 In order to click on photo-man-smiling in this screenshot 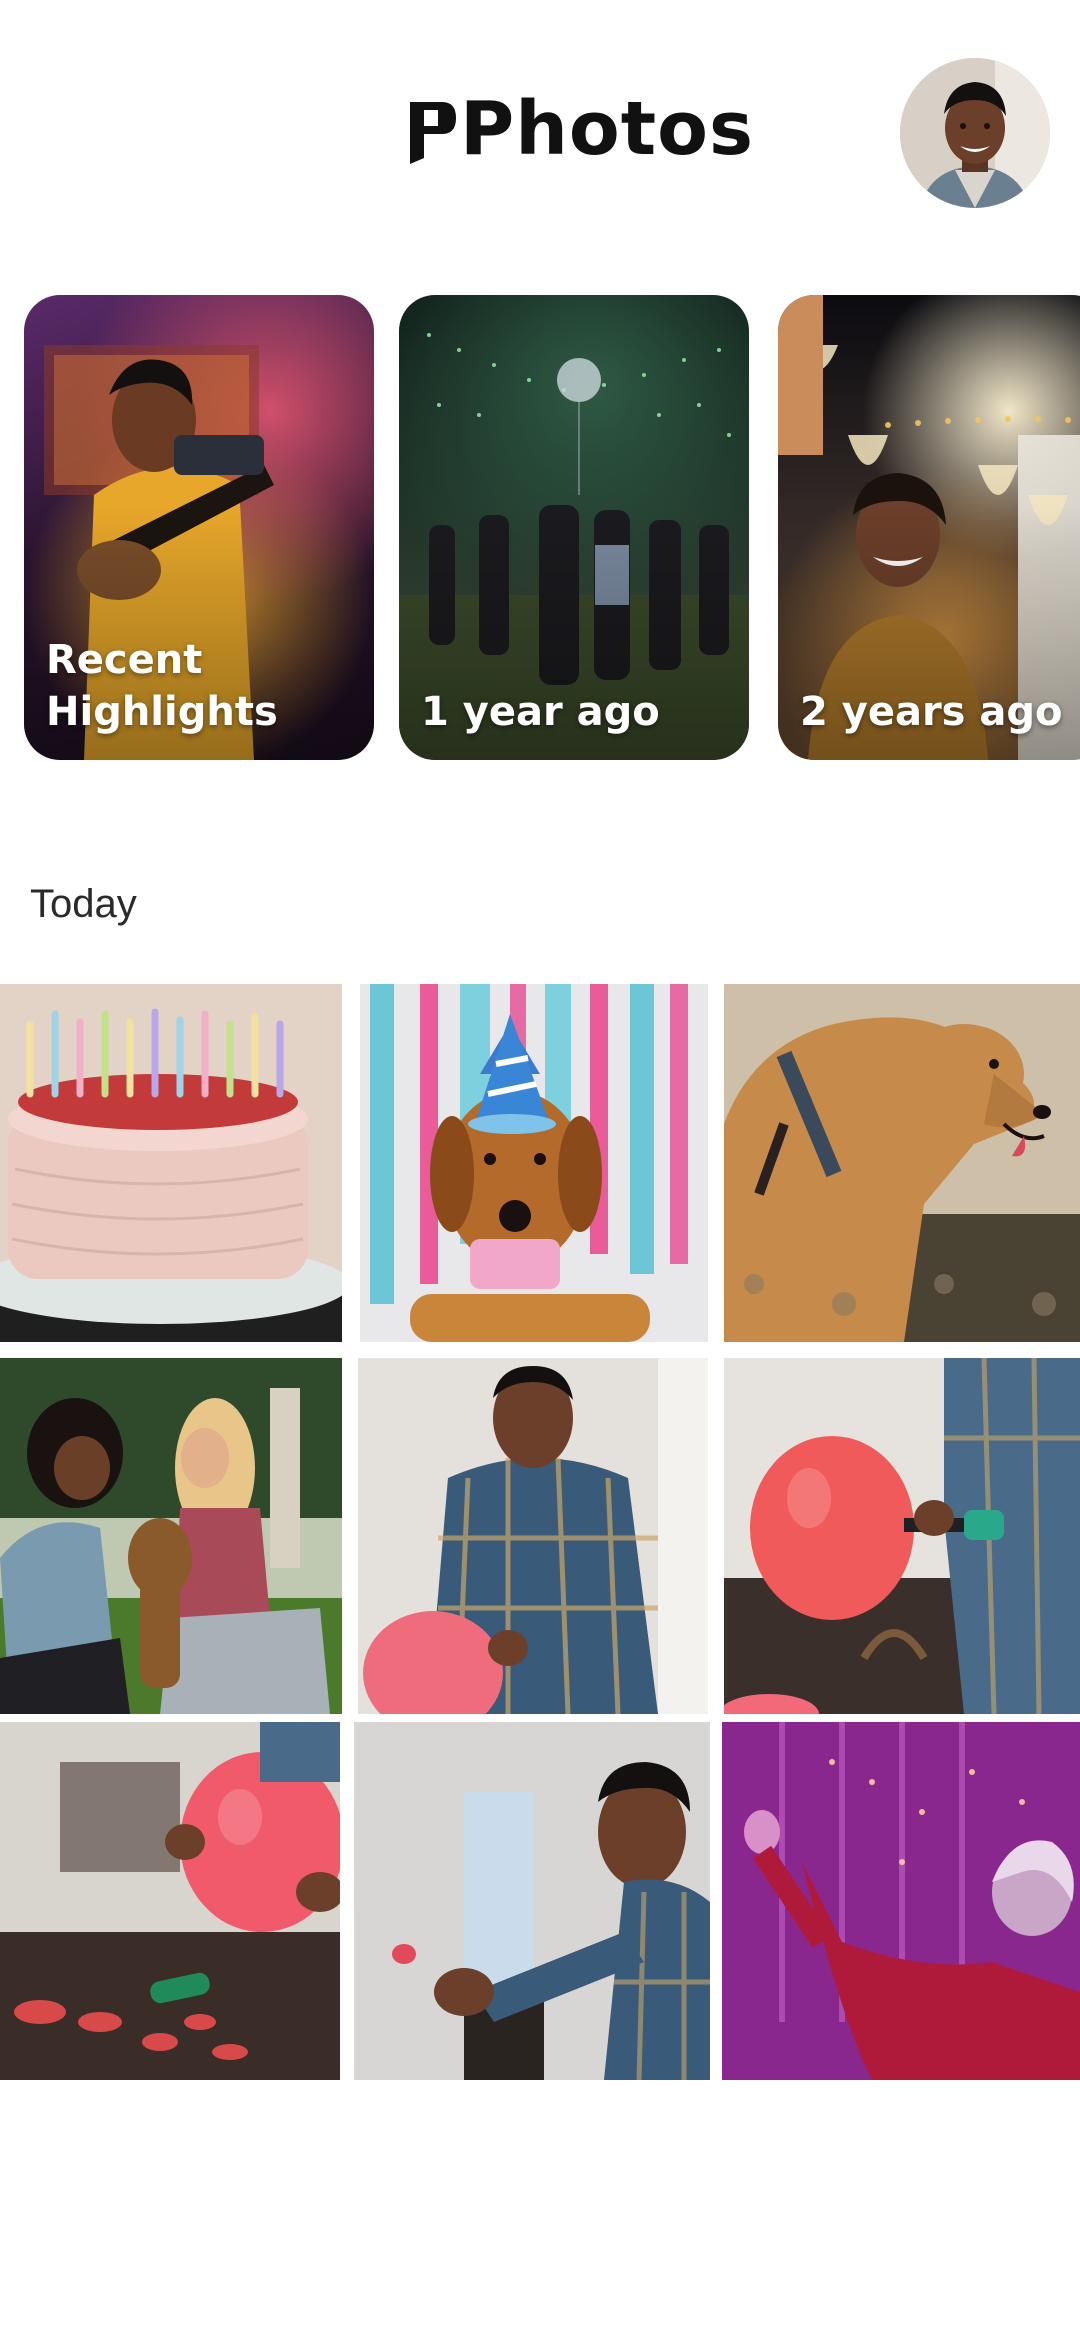, I will do `click(532, 1901)`.